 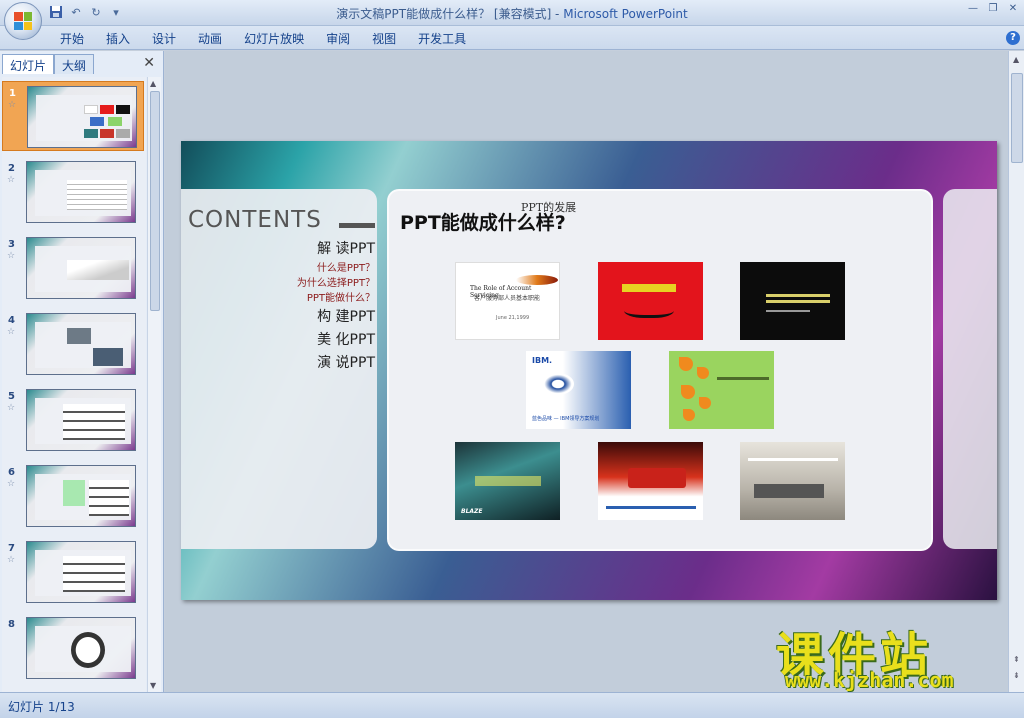 I want to click on office-button, so click(x=23, y=21).